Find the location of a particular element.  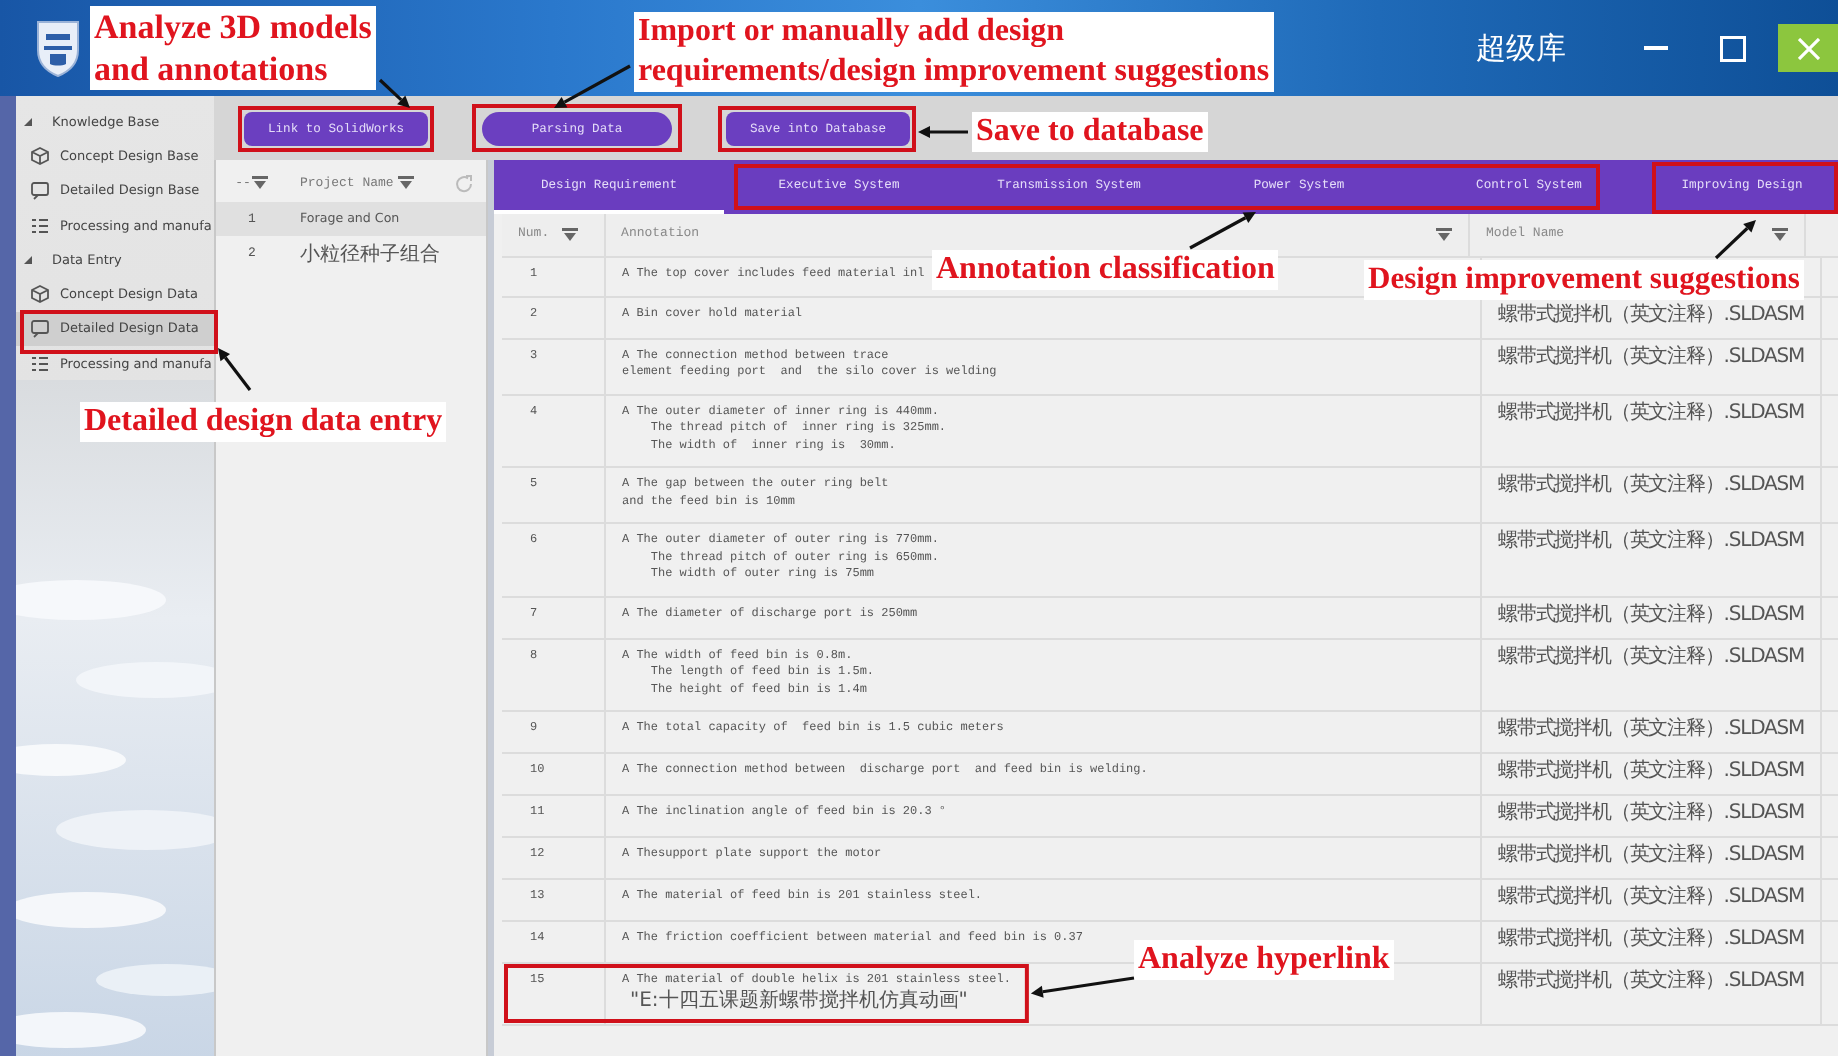

callout-label: Analyze hyperlink is located at coordinates (1264, 960).